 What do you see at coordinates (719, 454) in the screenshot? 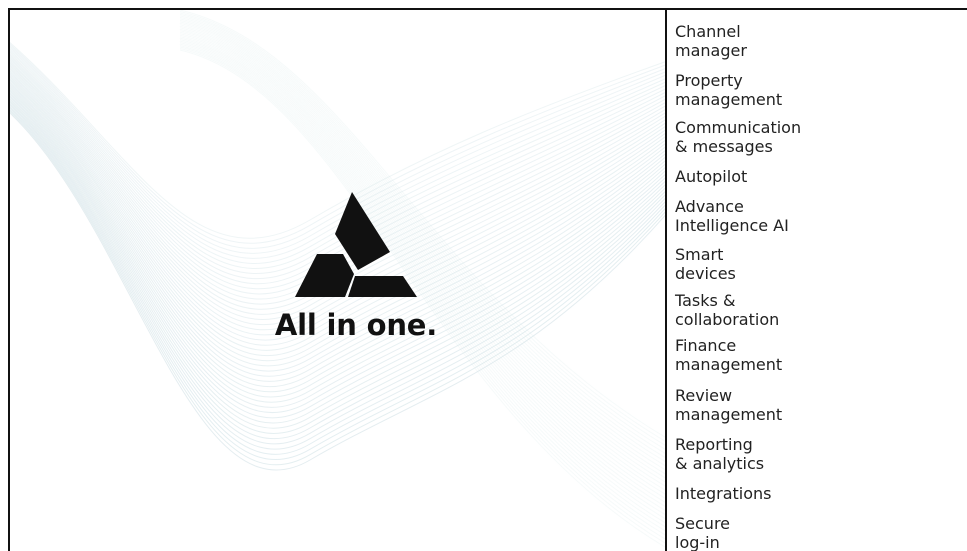
I see `feature-reporting-analytics: Reporting & analytics` at bounding box center [719, 454].